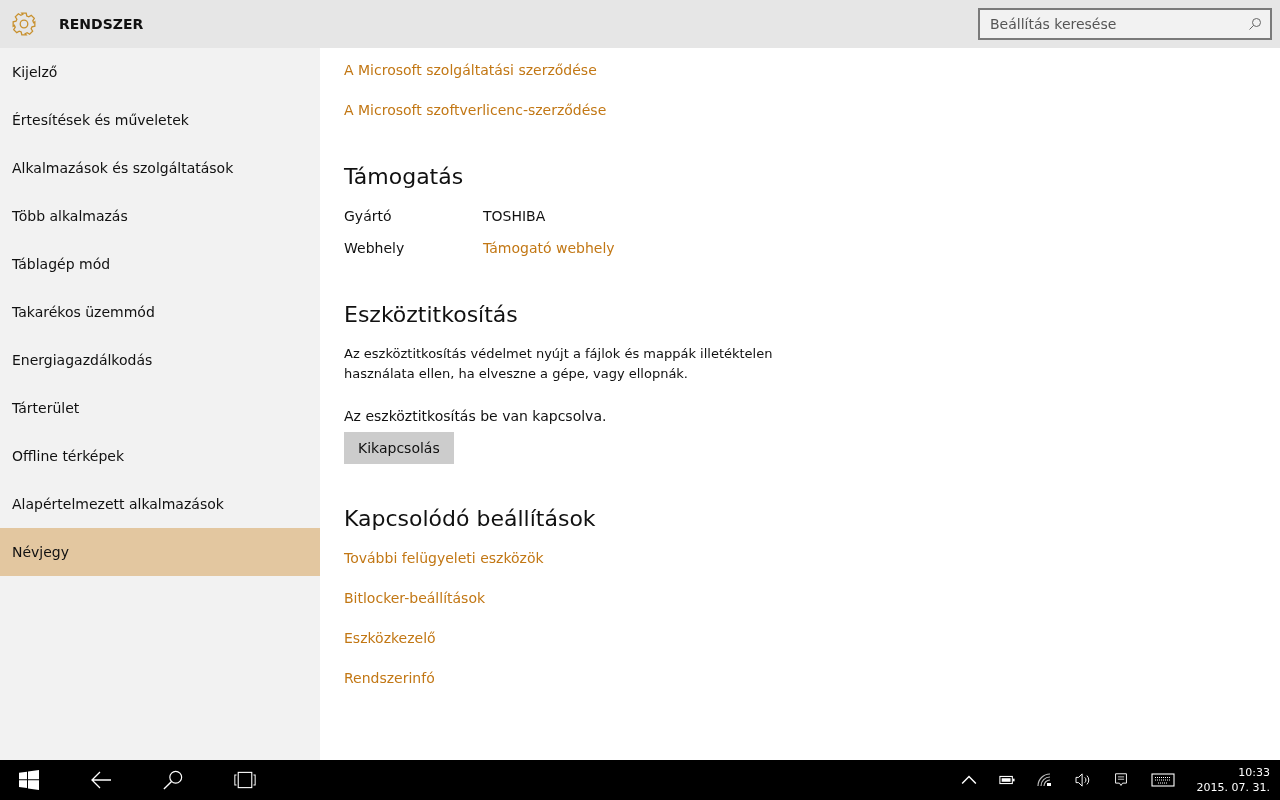  I want to click on chevron-up-icon, so click(968, 780).